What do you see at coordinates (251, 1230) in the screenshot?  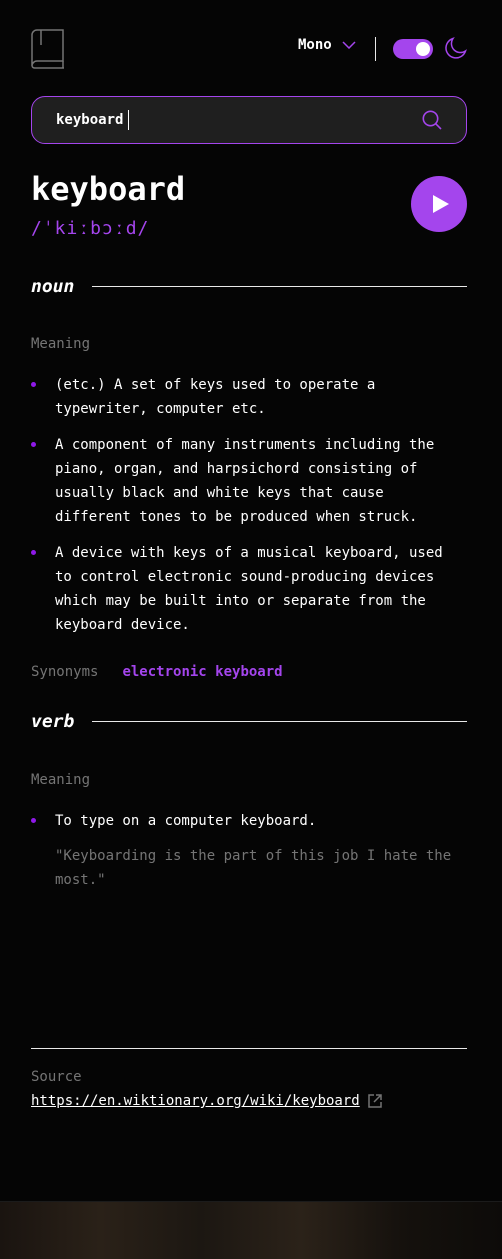 I see `background-image-strip` at bounding box center [251, 1230].